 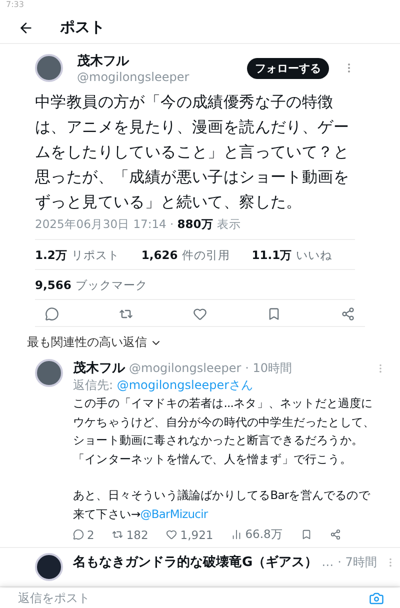 I want to click on stat-value: 9,566, so click(x=53, y=285).